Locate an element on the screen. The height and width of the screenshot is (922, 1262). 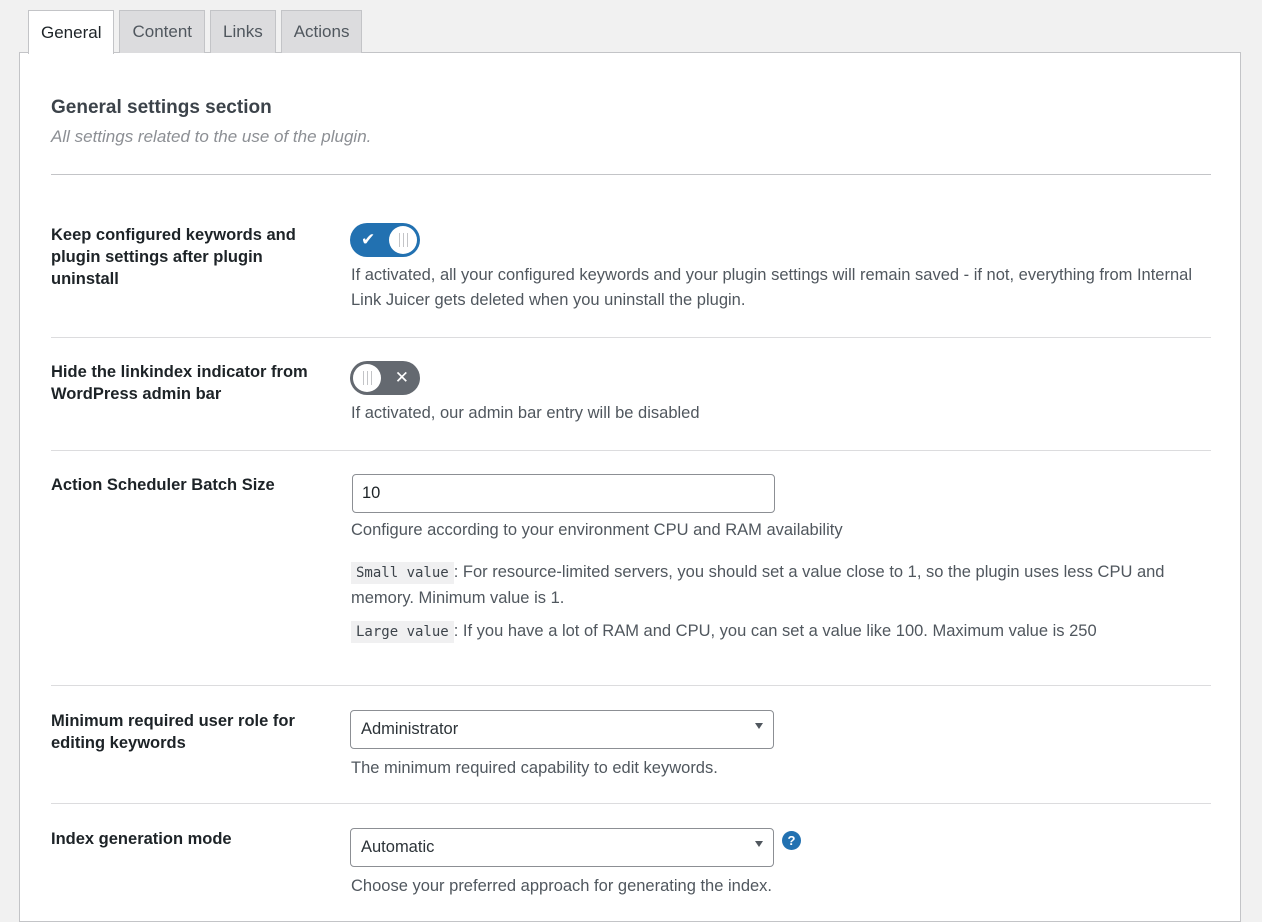
large-value-code: Large value is located at coordinates (402, 632).